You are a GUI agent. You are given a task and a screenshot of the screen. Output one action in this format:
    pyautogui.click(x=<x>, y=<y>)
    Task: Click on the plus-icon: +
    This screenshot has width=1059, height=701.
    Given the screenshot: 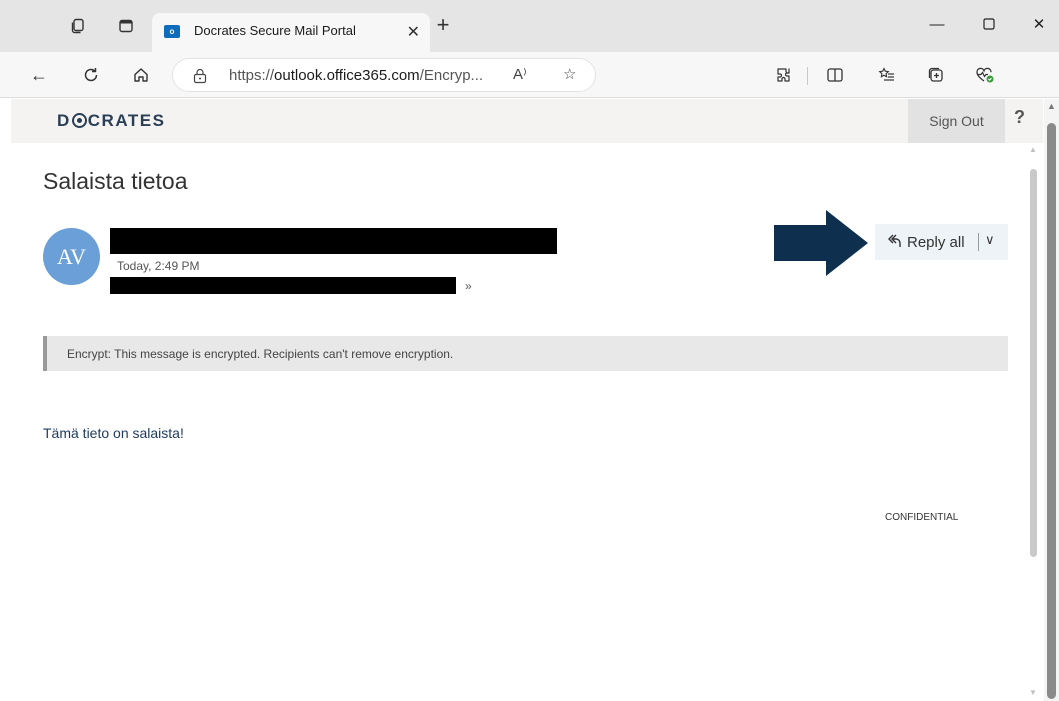 What is the action you would take?
    pyautogui.click(x=443, y=25)
    